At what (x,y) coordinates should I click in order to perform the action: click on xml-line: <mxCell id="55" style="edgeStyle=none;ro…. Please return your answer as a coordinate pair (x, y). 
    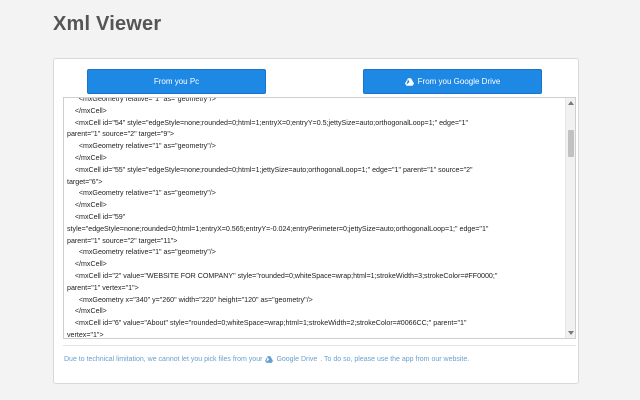
    Looking at the image, I should click on (270, 169).